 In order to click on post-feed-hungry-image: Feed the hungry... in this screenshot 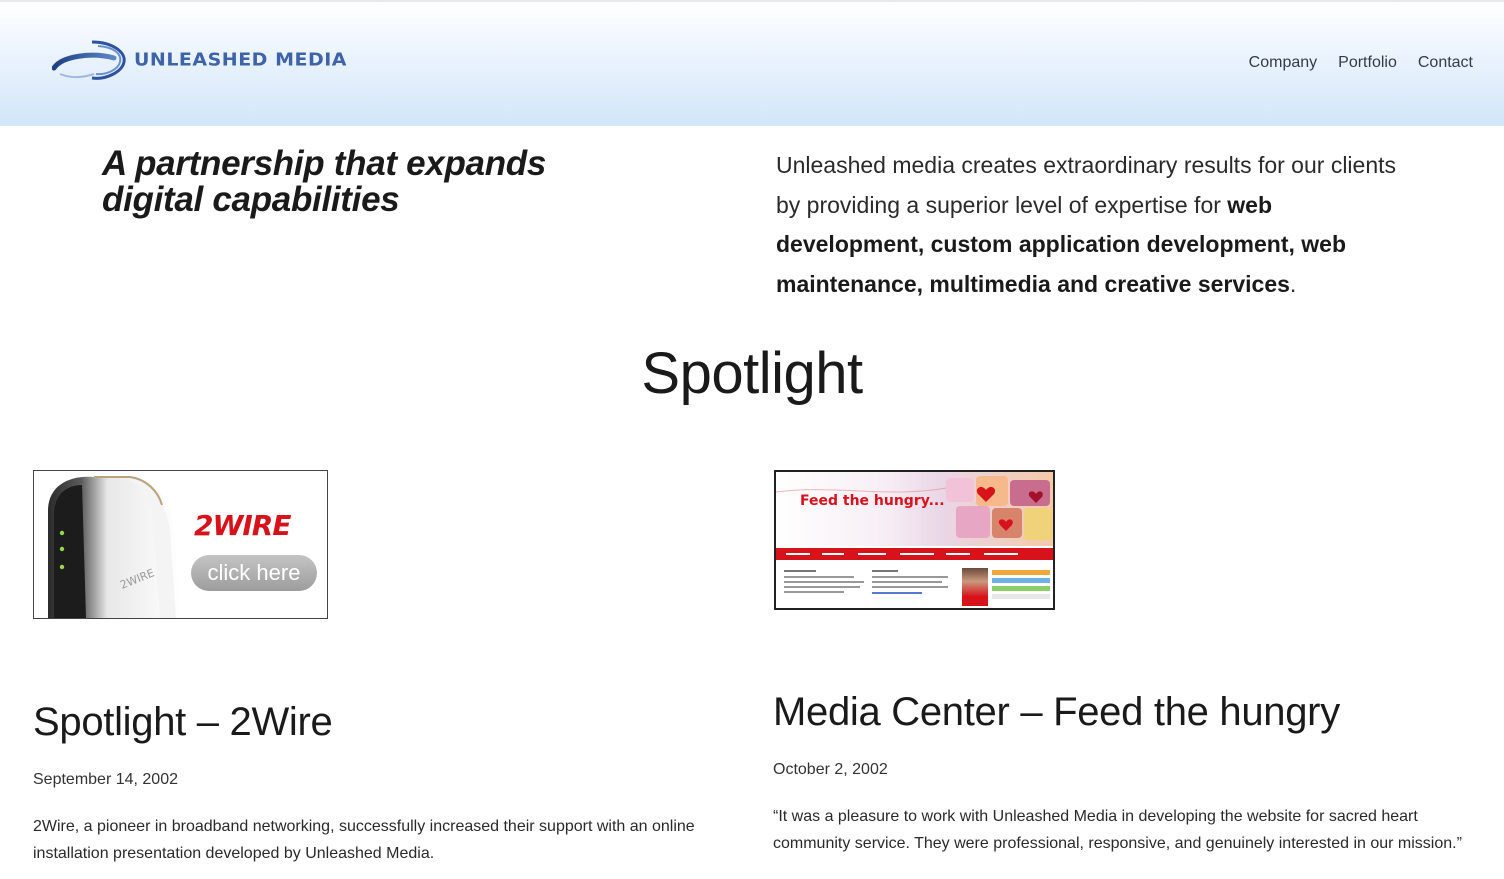, I will do `click(914, 540)`.